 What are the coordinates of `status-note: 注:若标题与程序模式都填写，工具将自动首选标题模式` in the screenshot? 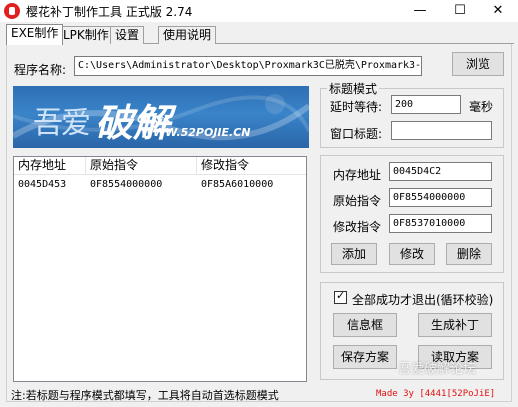 It's located at (145, 395).